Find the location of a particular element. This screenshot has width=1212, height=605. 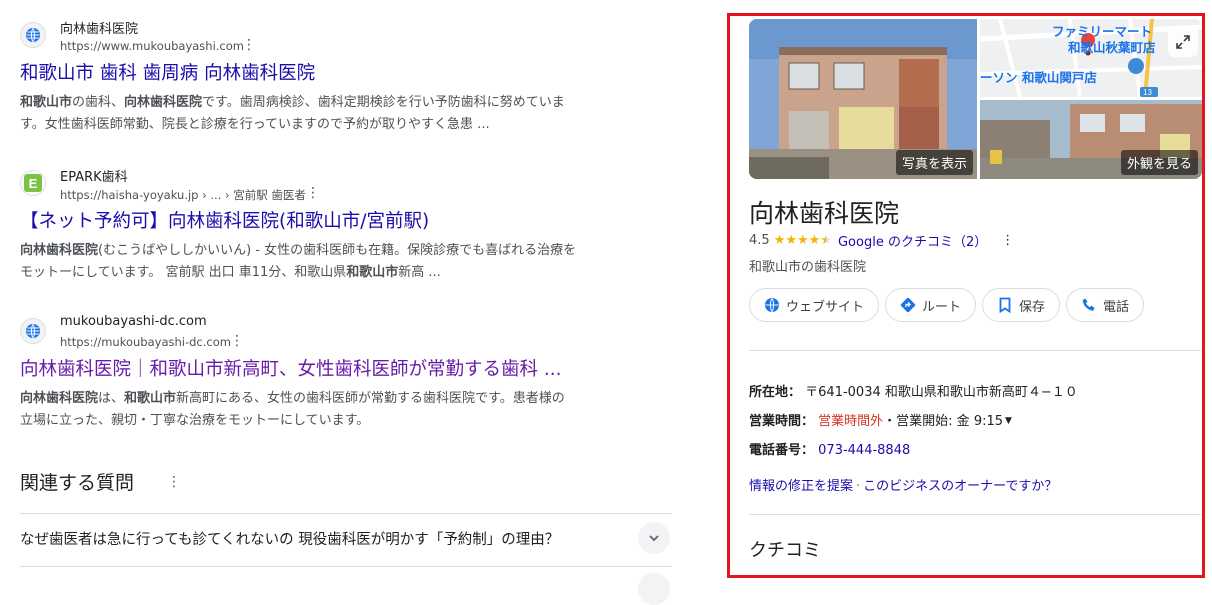

expand-icon is located at coordinates (1183, 42).